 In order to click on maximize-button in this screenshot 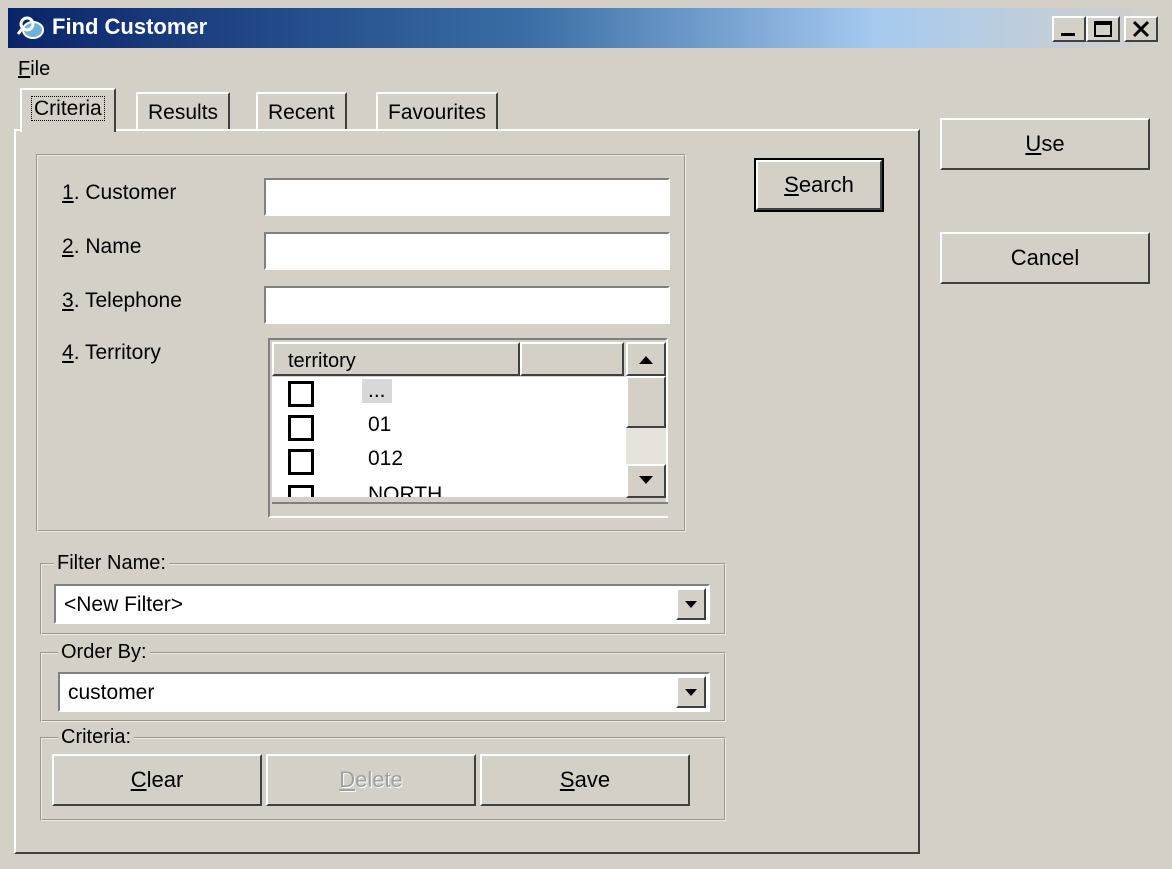, I will do `click(1103, 29)`.